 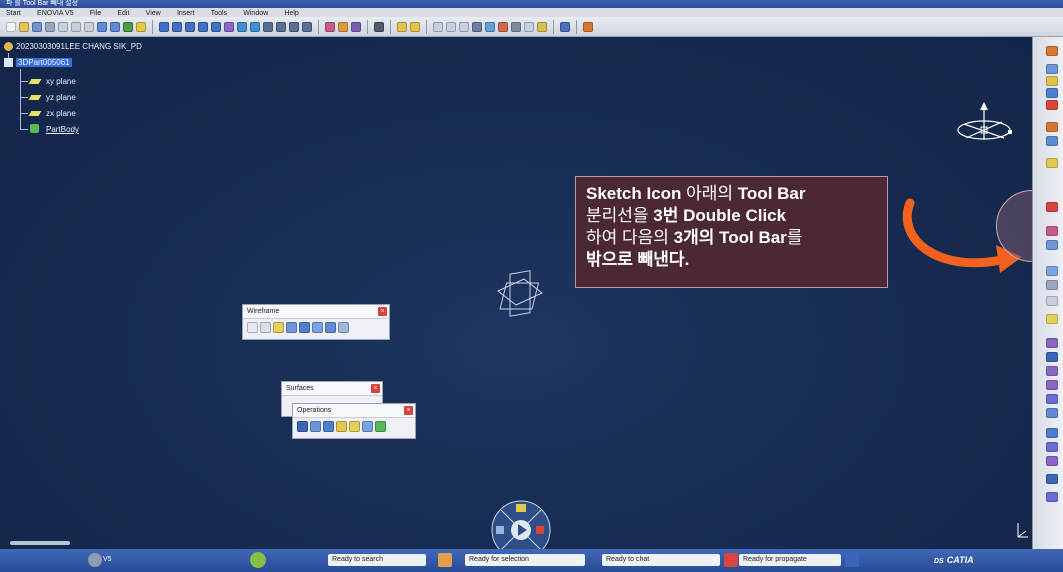 I want to click on pad-icon, so click(x=1052, y=343).